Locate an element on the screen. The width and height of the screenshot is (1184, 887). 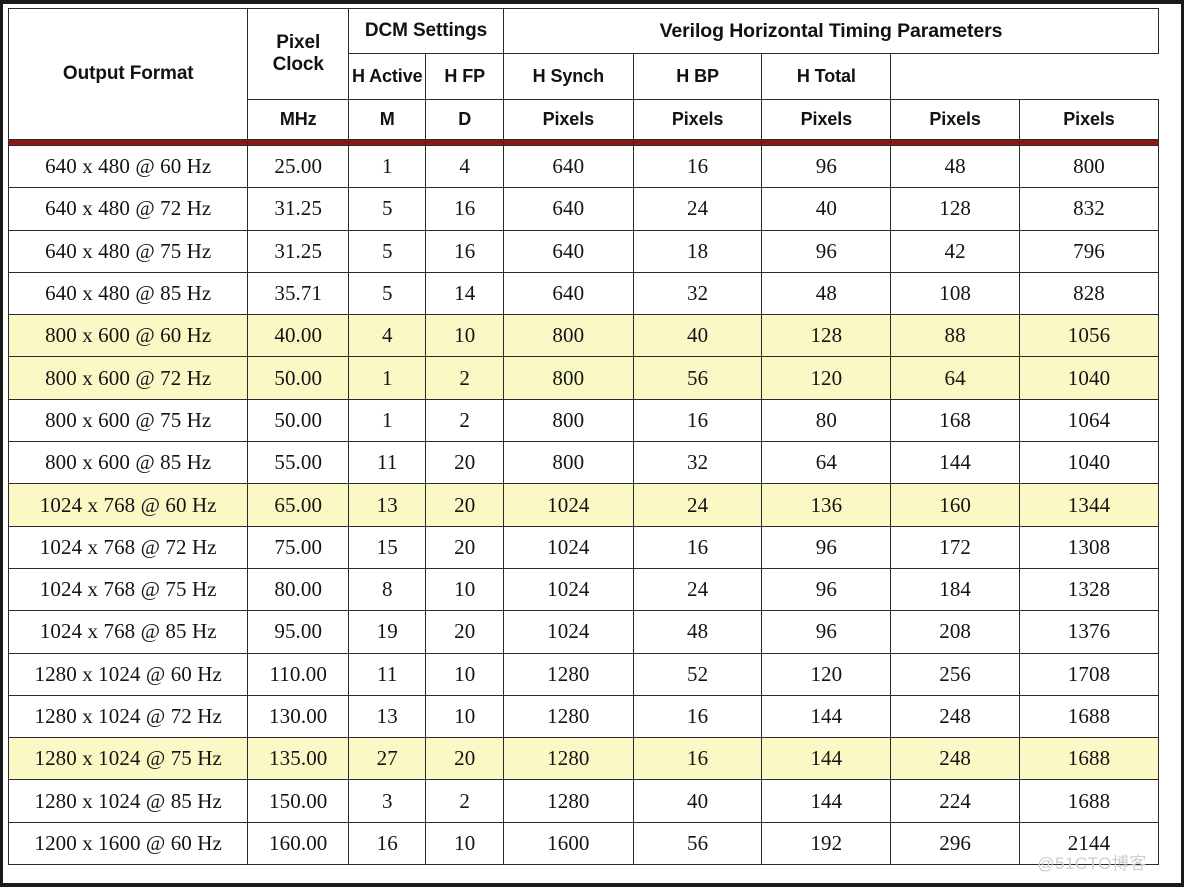
unit-pixels-h-total: Pixels is located at coordinates (1089, 119).